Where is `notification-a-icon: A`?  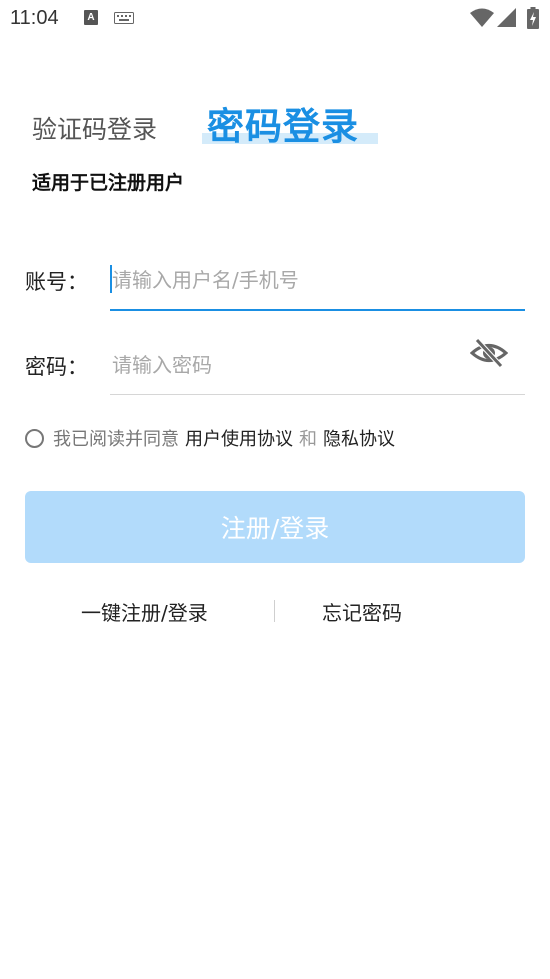 notification-a-icon: A is located at coordinates (91, 17).